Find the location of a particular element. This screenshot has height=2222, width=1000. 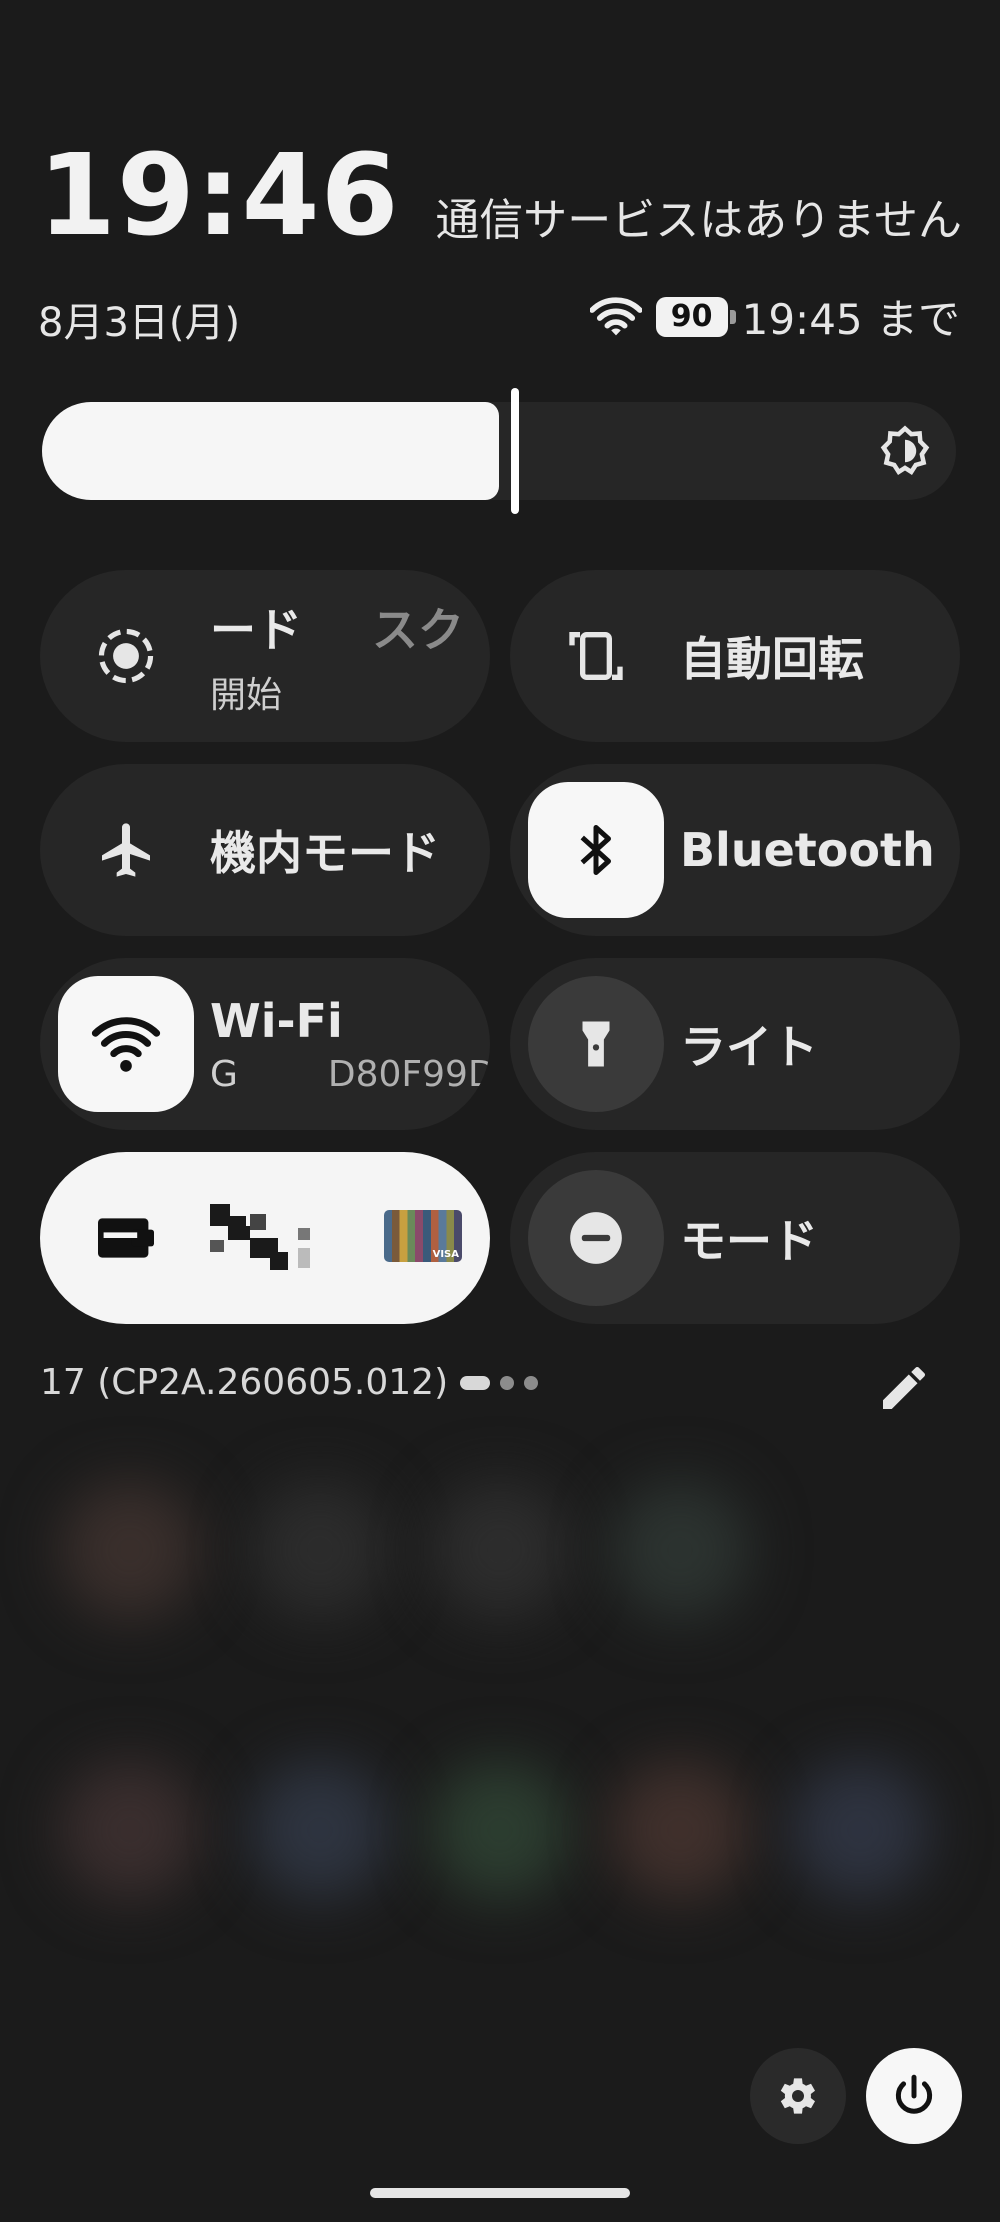

tile-dnd-label: モード is located at coordinates (749, 1241).